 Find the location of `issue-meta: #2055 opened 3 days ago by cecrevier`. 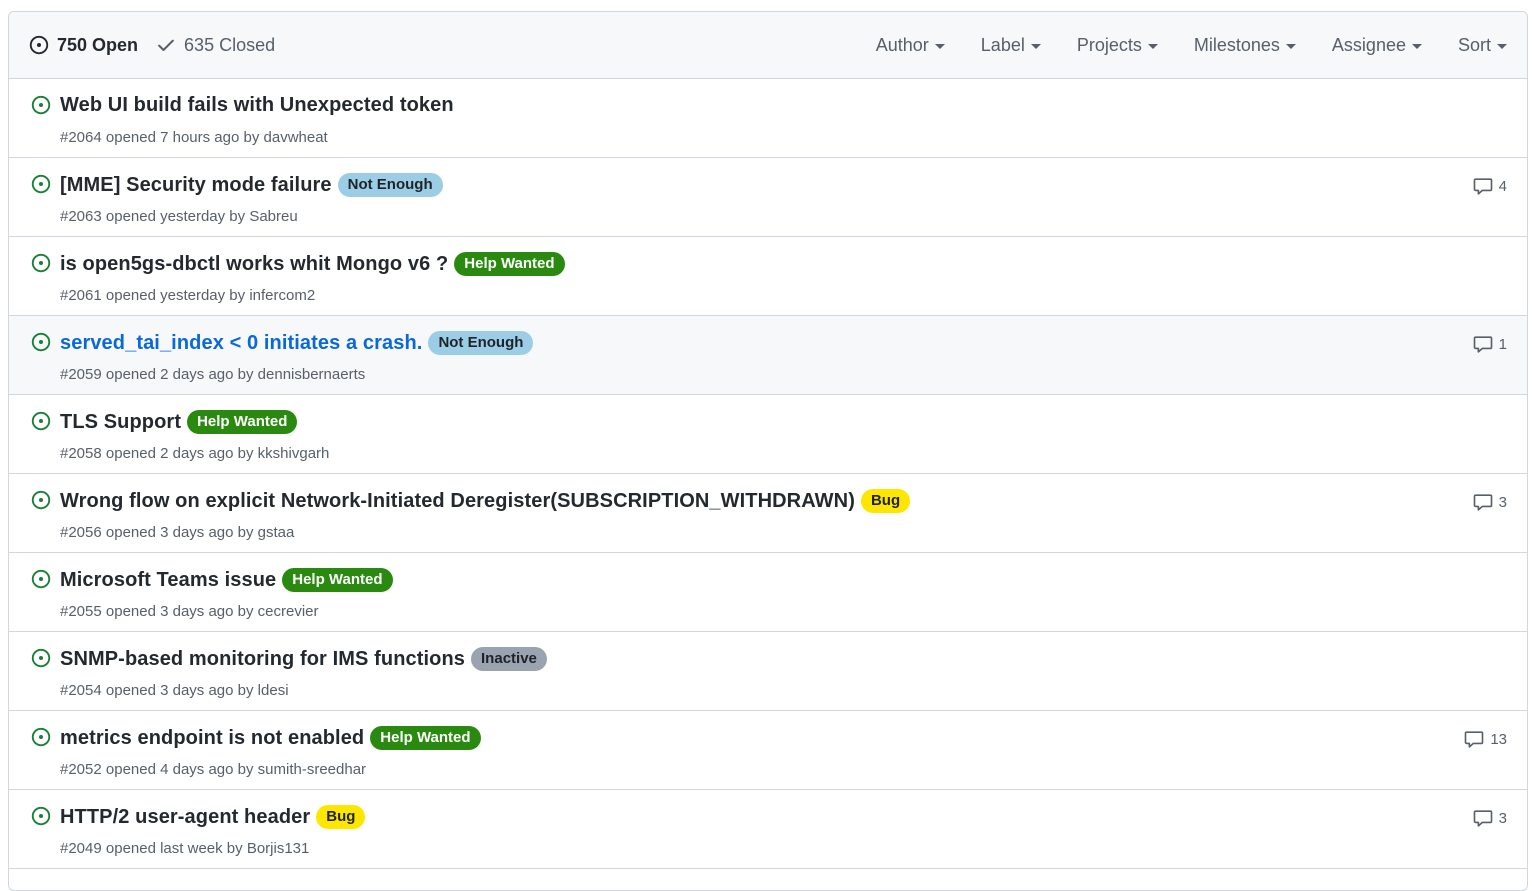

issue-meta: #2055 opened 3 days ago by cecrevier is located at coordinates (189, 611).